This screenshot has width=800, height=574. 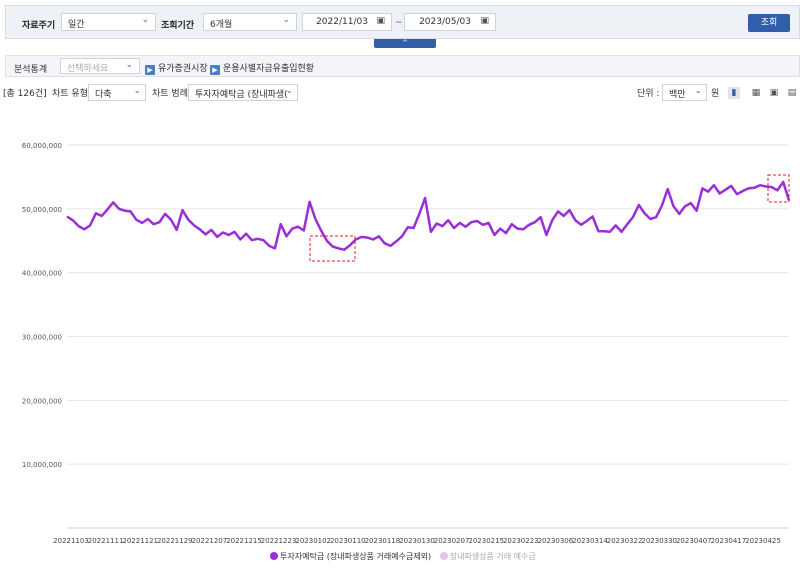 What do you see at coordinates (590, 541) in the screenshot?
I see `x-tick-label: 20230314` at bounding box center [590, 541].